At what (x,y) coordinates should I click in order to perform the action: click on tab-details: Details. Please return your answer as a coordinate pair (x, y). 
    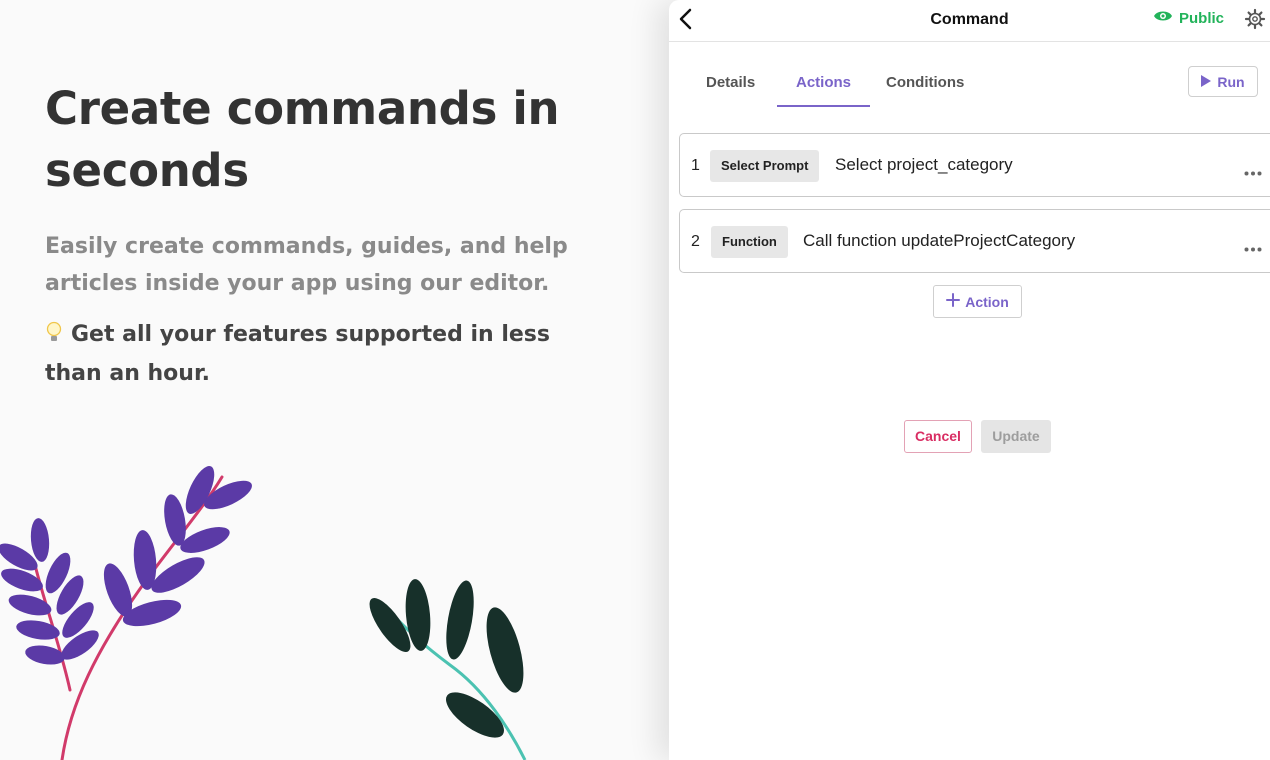
    Looking at the image, I should click on (730, 82).